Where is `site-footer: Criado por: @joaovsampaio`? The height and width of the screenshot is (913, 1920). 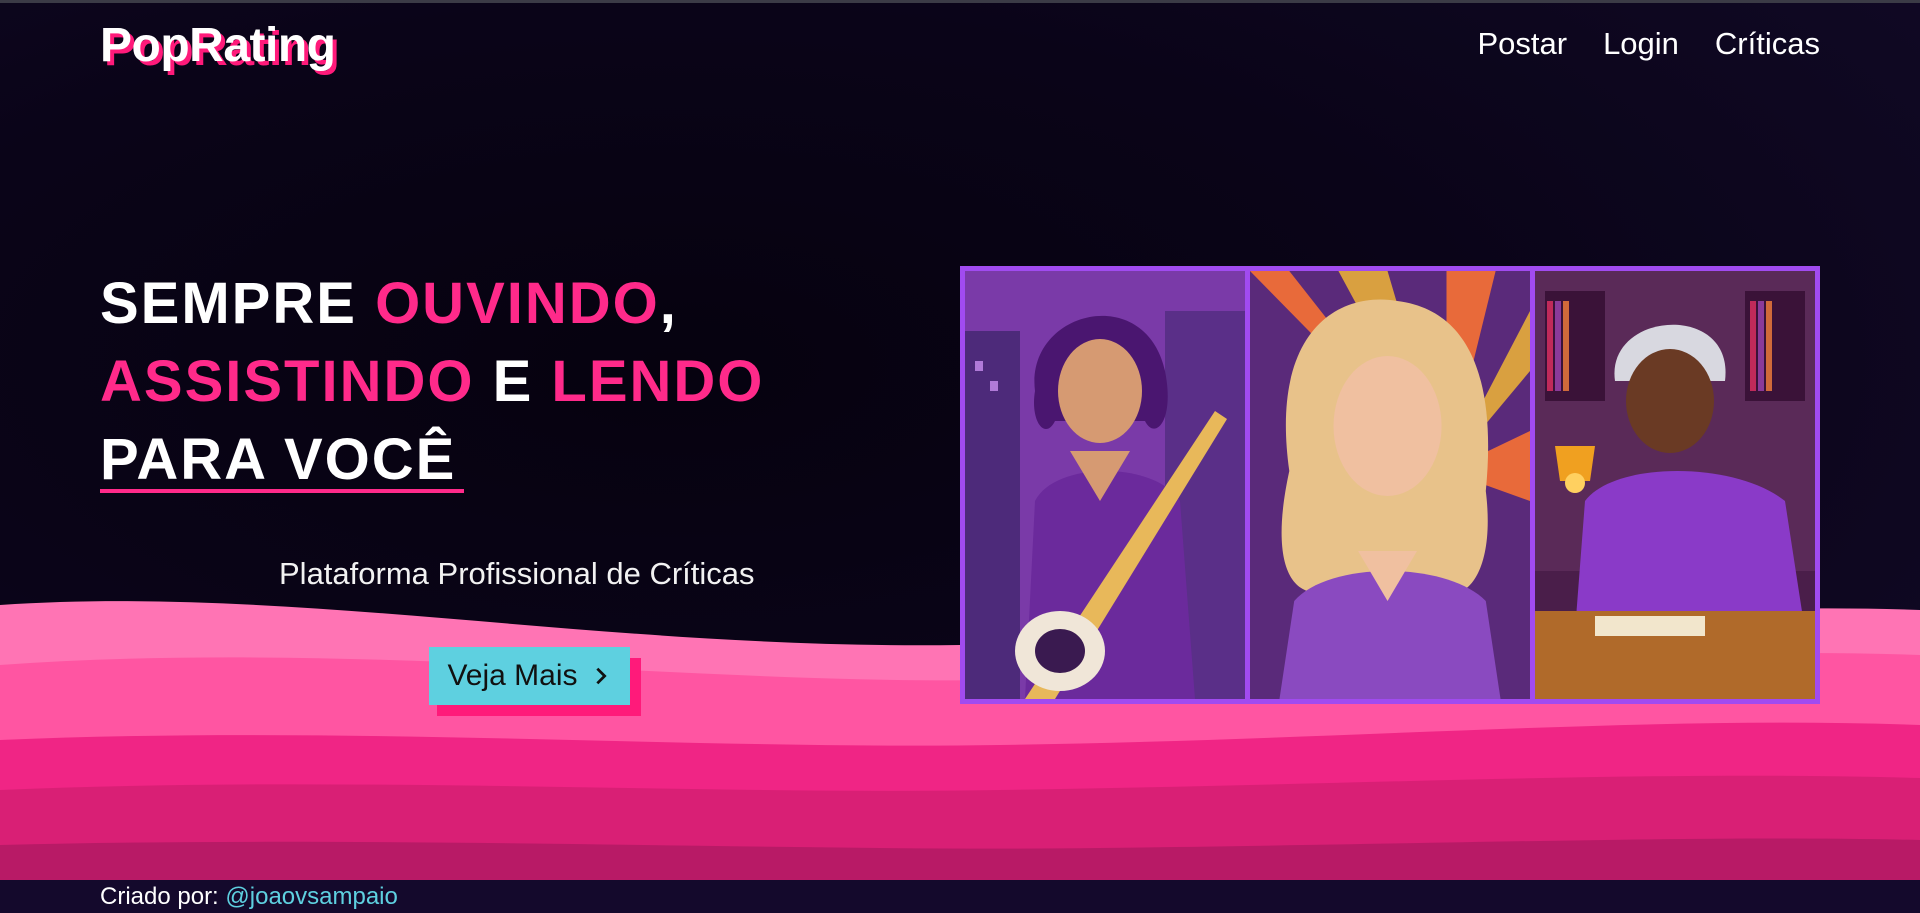
site-footer: Criado por: @joaovsampaio is located at coordinates (960, 896).